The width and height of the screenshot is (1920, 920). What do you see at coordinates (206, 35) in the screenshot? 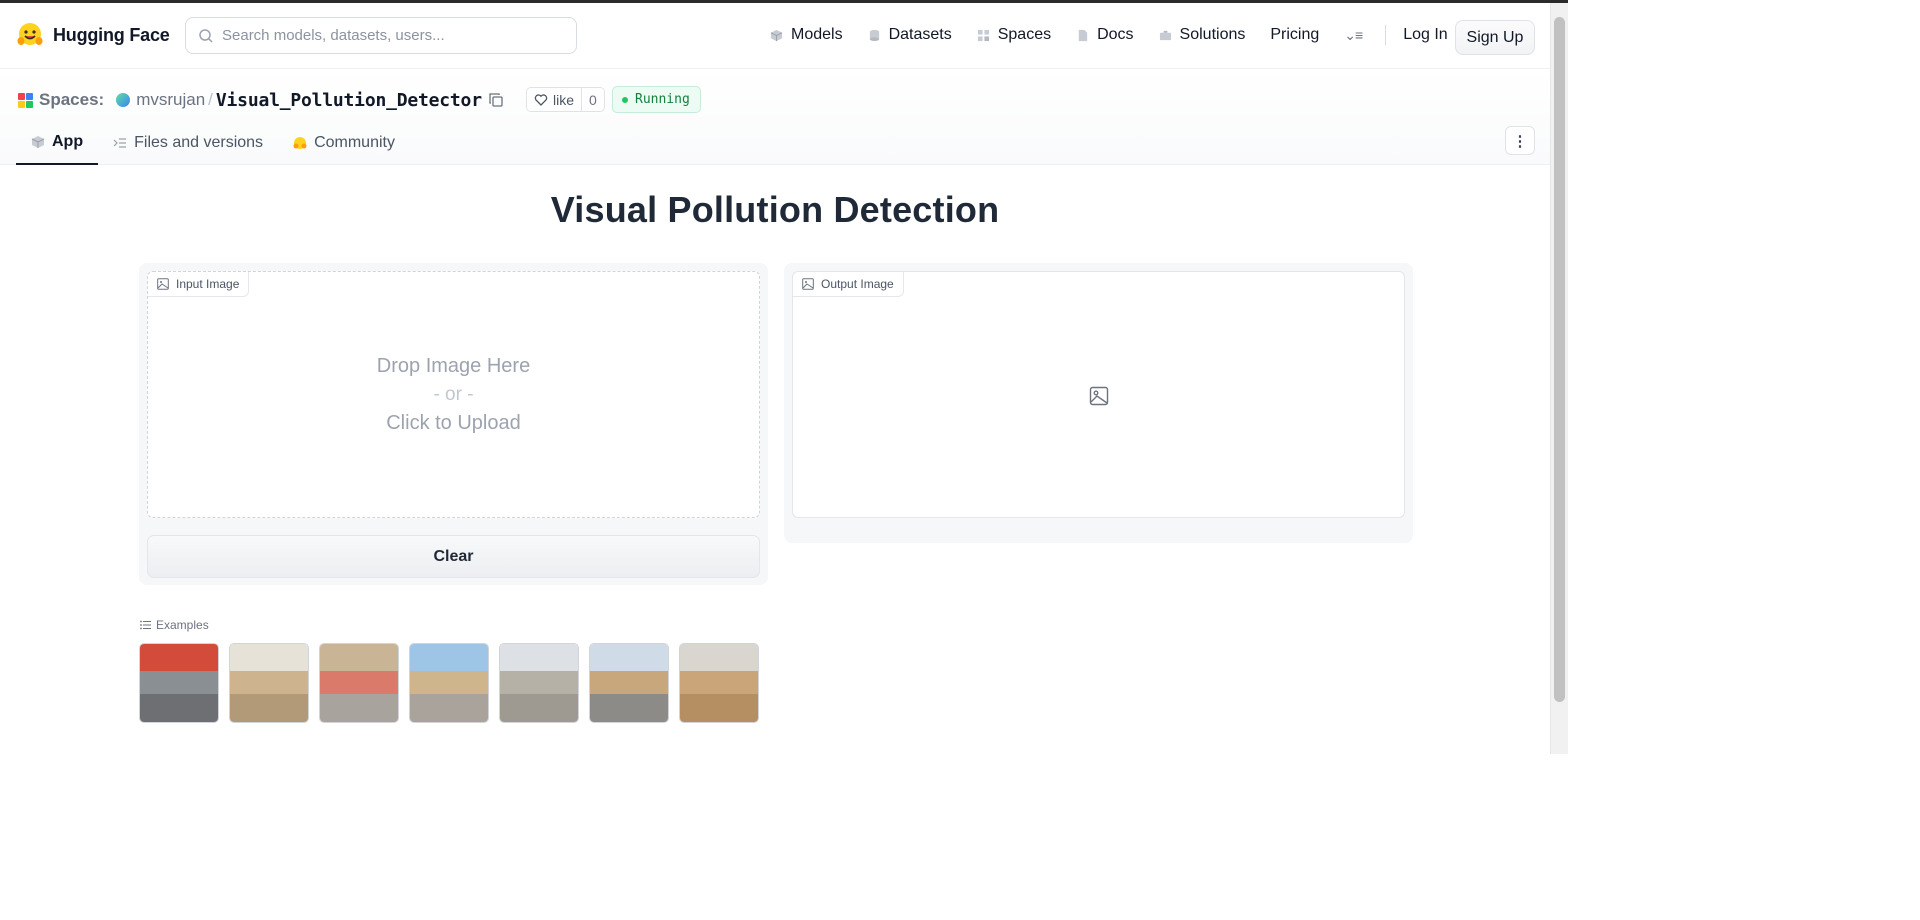
I see `search-icon` at bounding box center [206, 35].